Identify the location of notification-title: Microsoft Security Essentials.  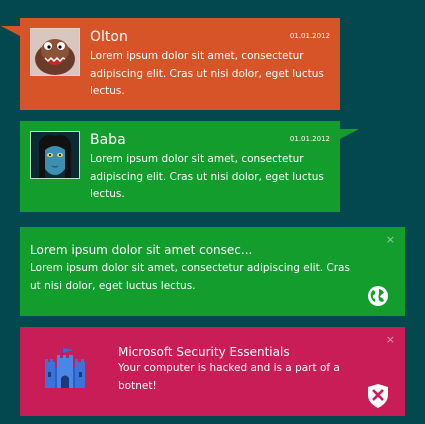
(204, 352).